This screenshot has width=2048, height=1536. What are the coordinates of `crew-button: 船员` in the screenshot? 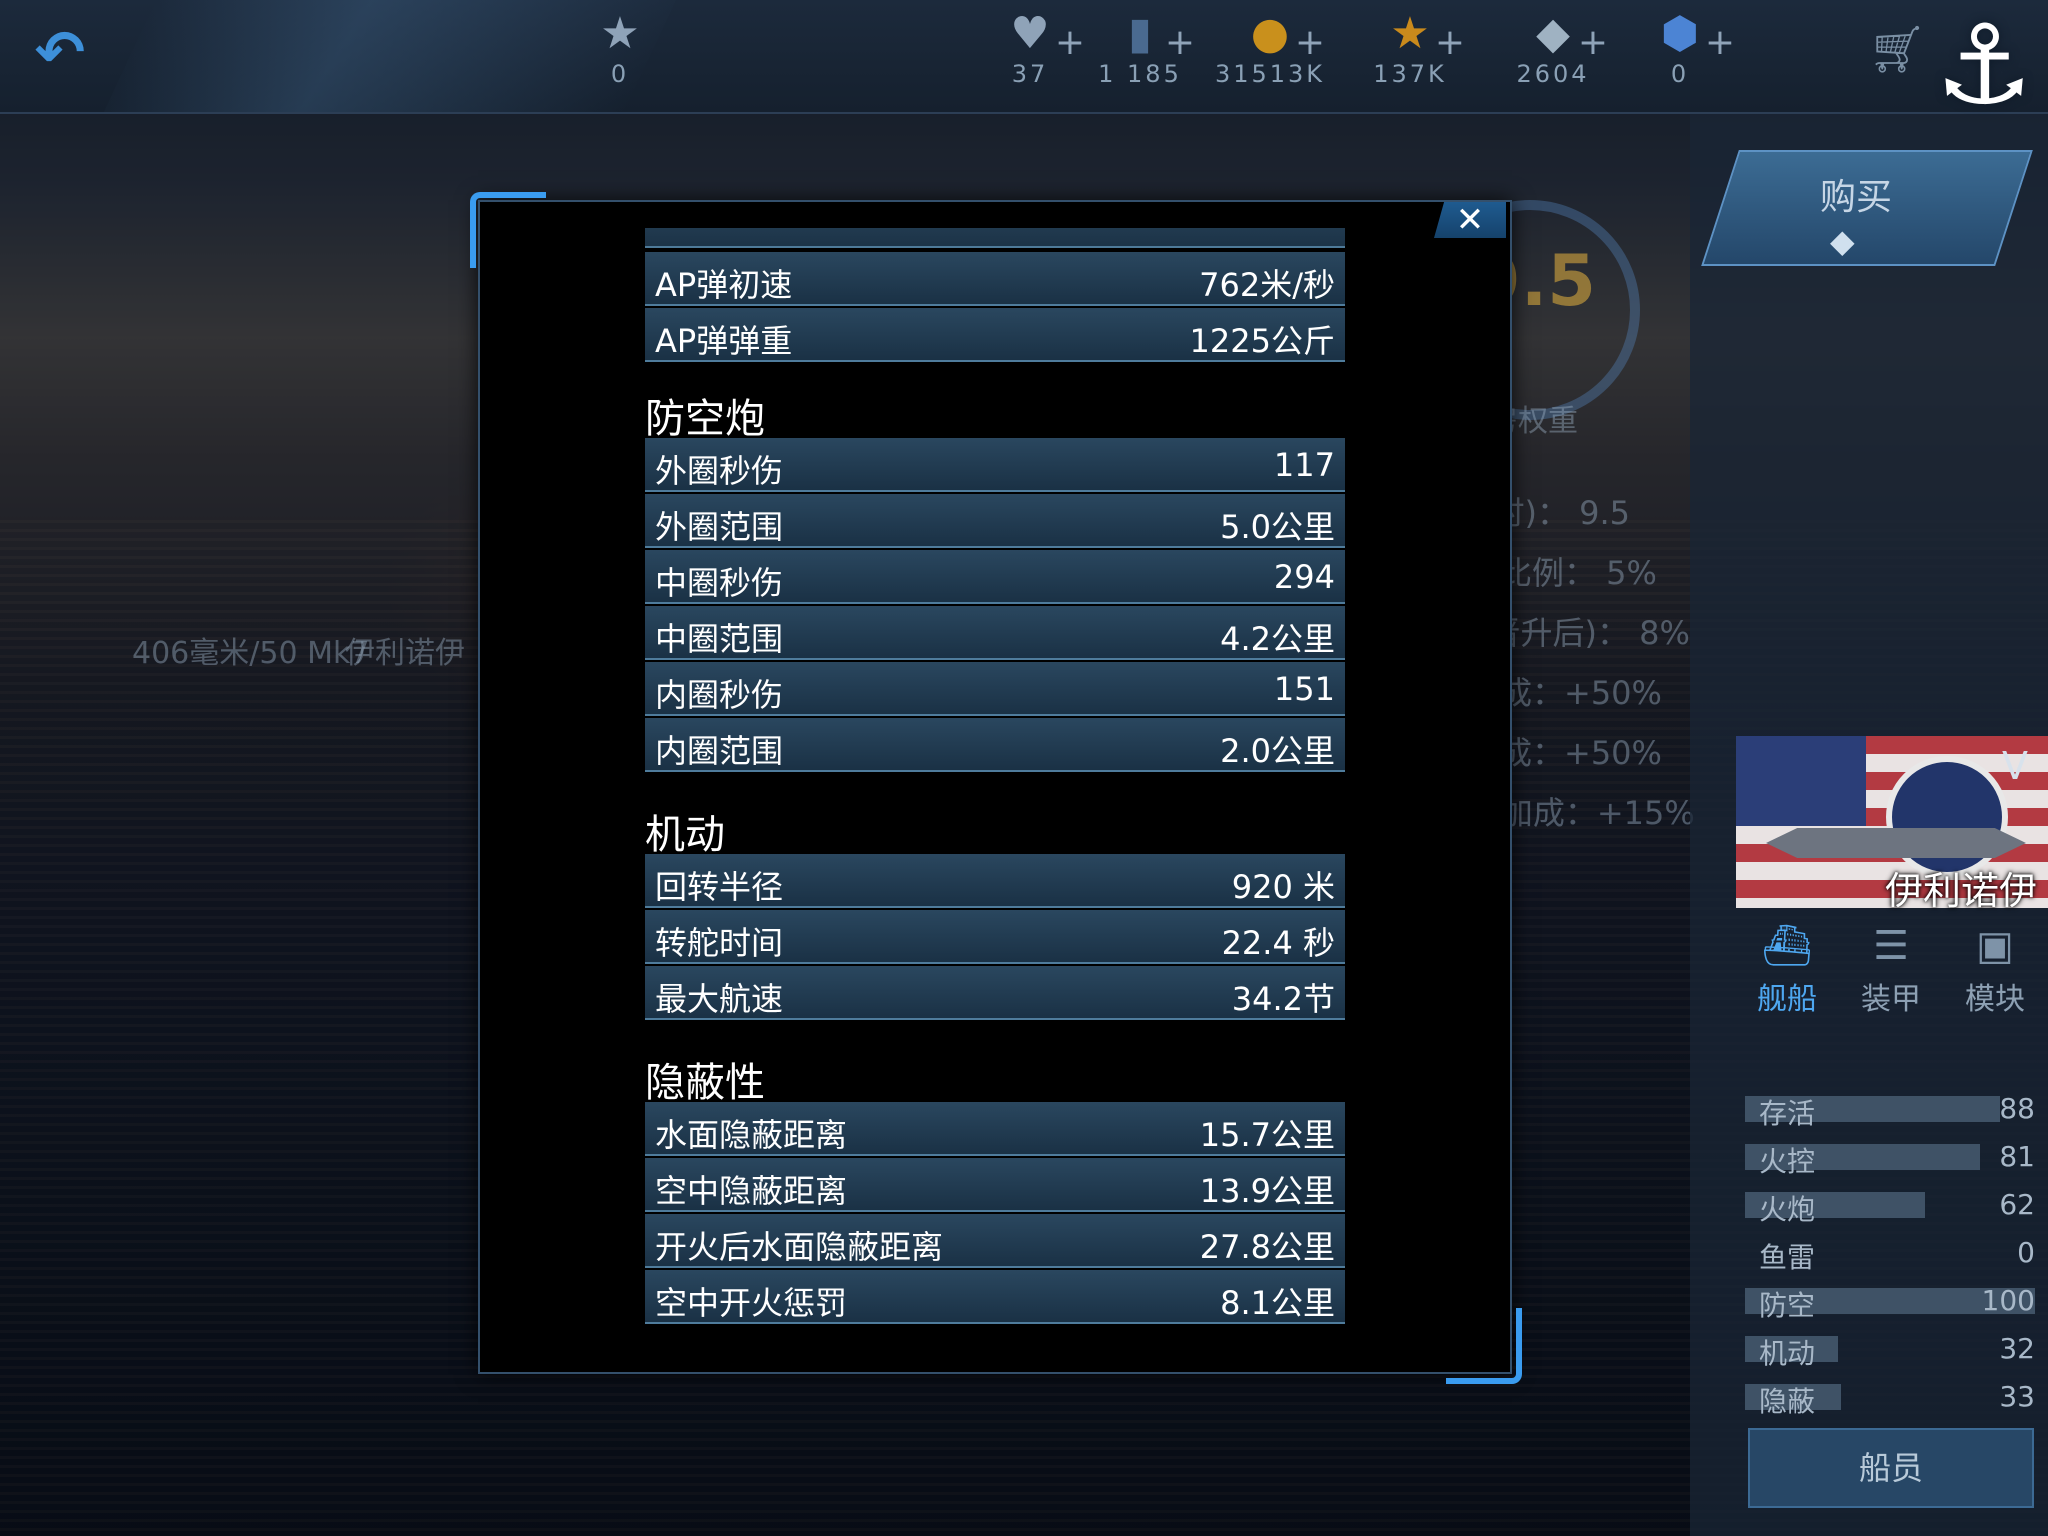 It's located at (1891, 1468).